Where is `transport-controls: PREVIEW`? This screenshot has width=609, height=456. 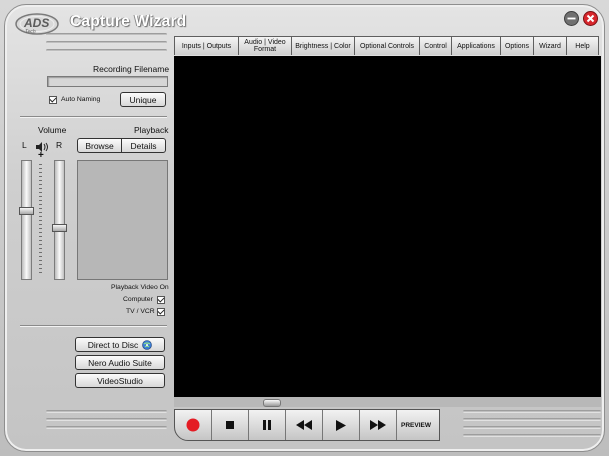
transport-controls: PREVIEW is located at coordinates (307, 425).